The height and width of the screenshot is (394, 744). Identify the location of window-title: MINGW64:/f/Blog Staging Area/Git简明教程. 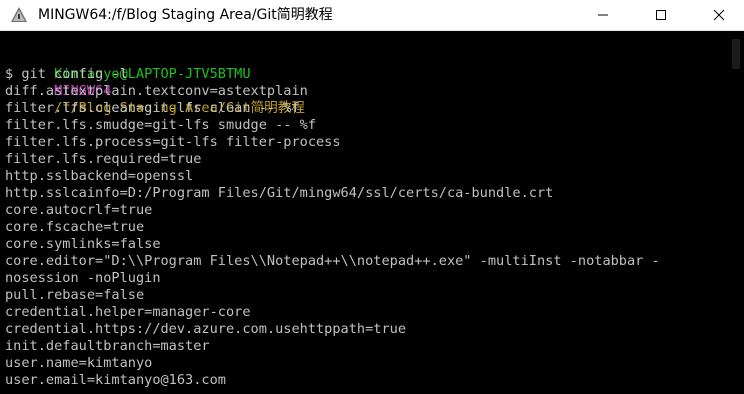
(185, 15).